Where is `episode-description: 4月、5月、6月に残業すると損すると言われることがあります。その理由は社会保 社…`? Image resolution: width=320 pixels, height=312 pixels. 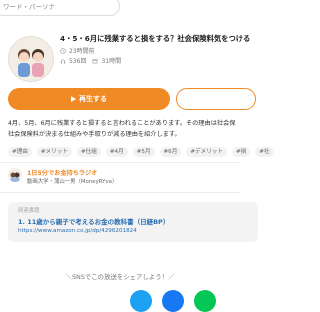
episode-description: 4月、5月、6月に残業すると損すると言われることがあります。その理由は社会保 社… is located at coordinates (126, 129).